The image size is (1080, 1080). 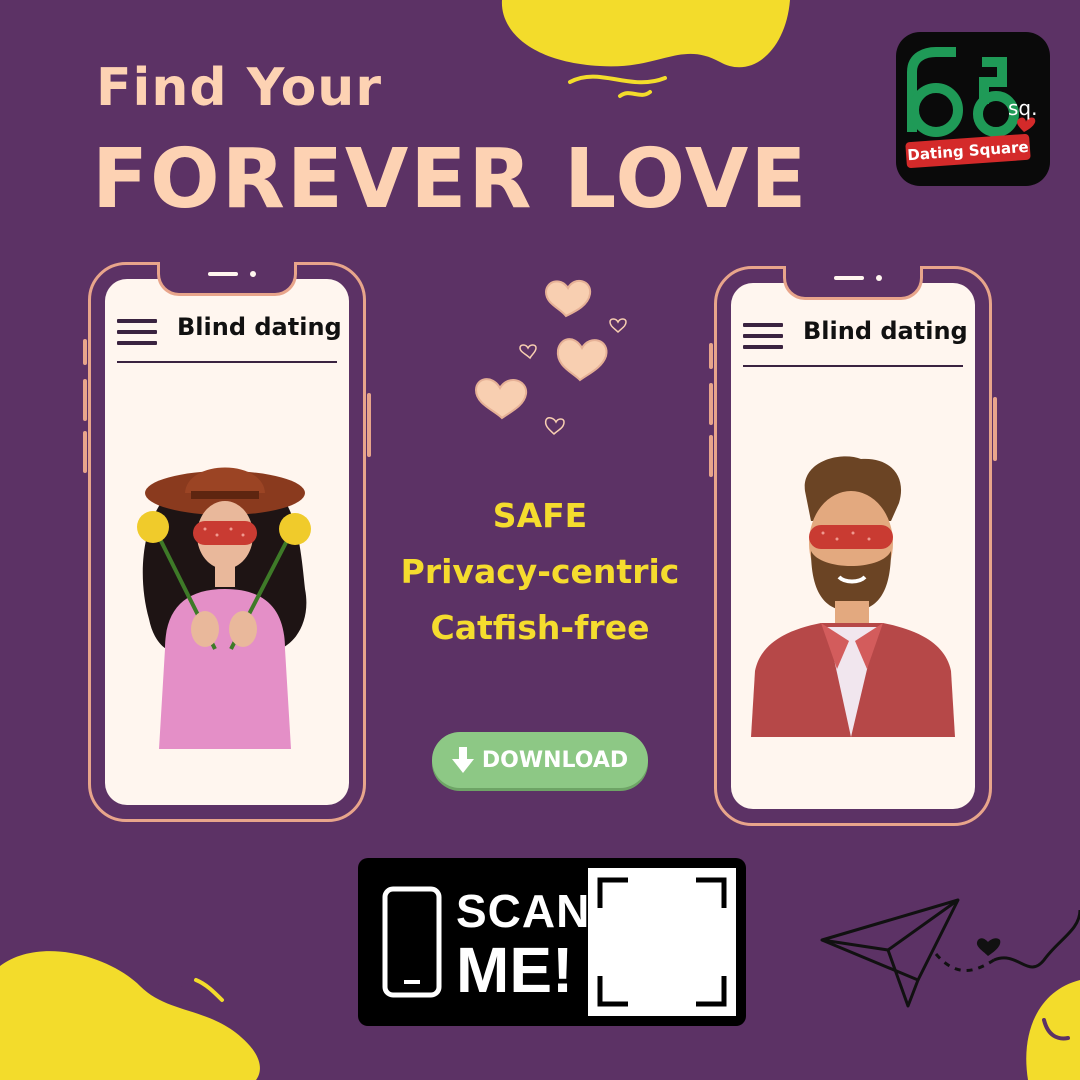 I want to click on phone-mockup-right: Blind dating, so click(x=853, y=546).